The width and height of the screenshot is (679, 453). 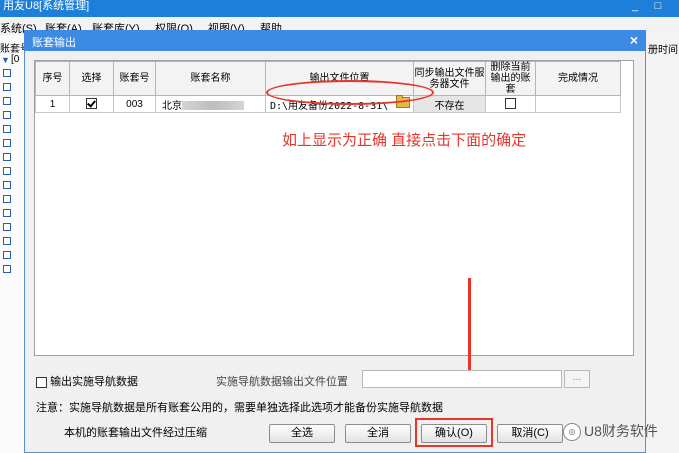 What do you see at coordinates (462, 379) in the screenshot?
I see `nav-path-input` at bounding box center [462, 379].